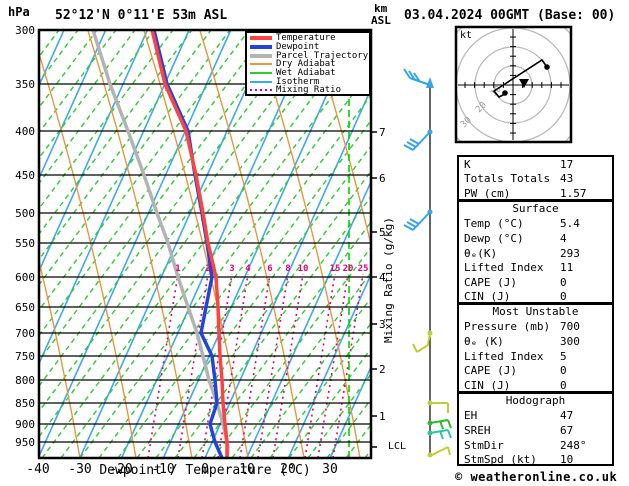 Image resolution: width=629 pixels, height=486 pixels. What do you see at coordinates (500, 460) in the screenshot?
I see `table-row-label: StmSpd (kt)` at bounding box center [500, 460].